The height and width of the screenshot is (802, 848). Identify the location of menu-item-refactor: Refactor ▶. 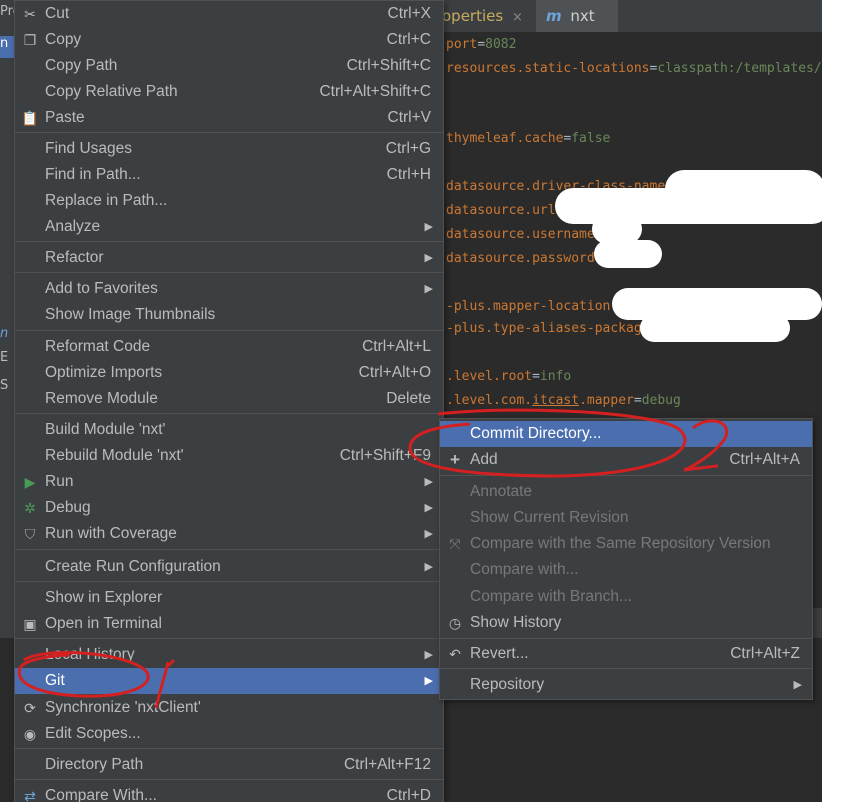
(229, 258).